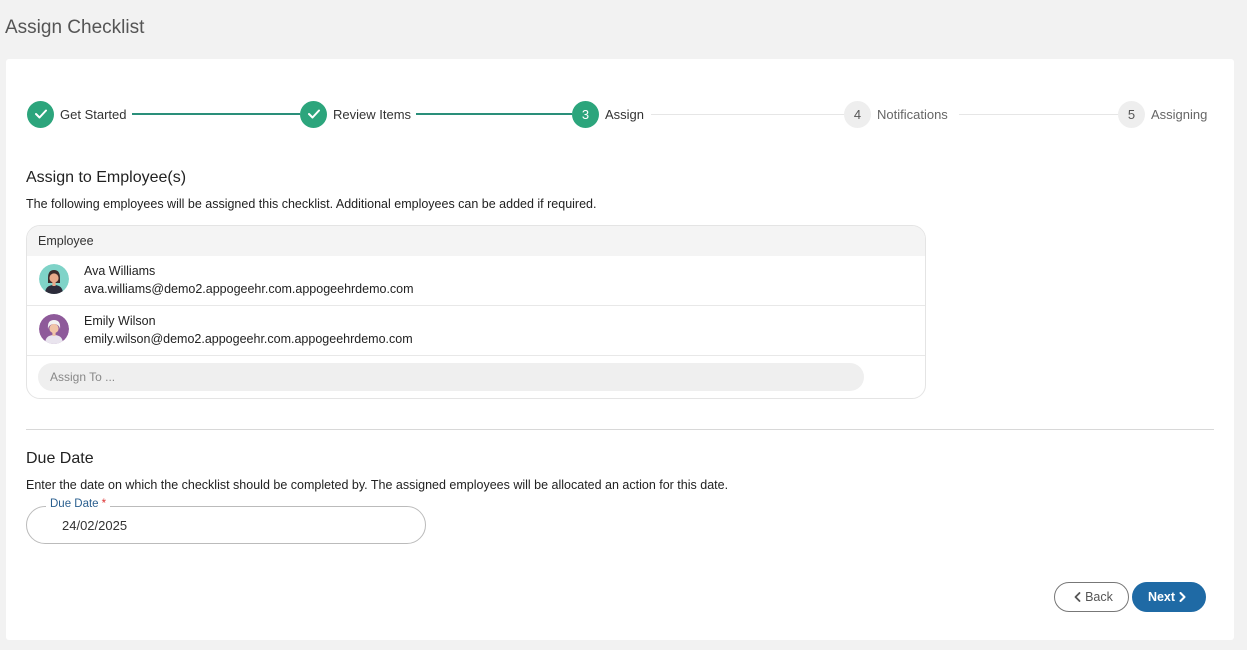  Describe the element at coordinates (226, 521) in the screenshot. I see `due-date-field: Due Date * 24/02/2025` at that location.